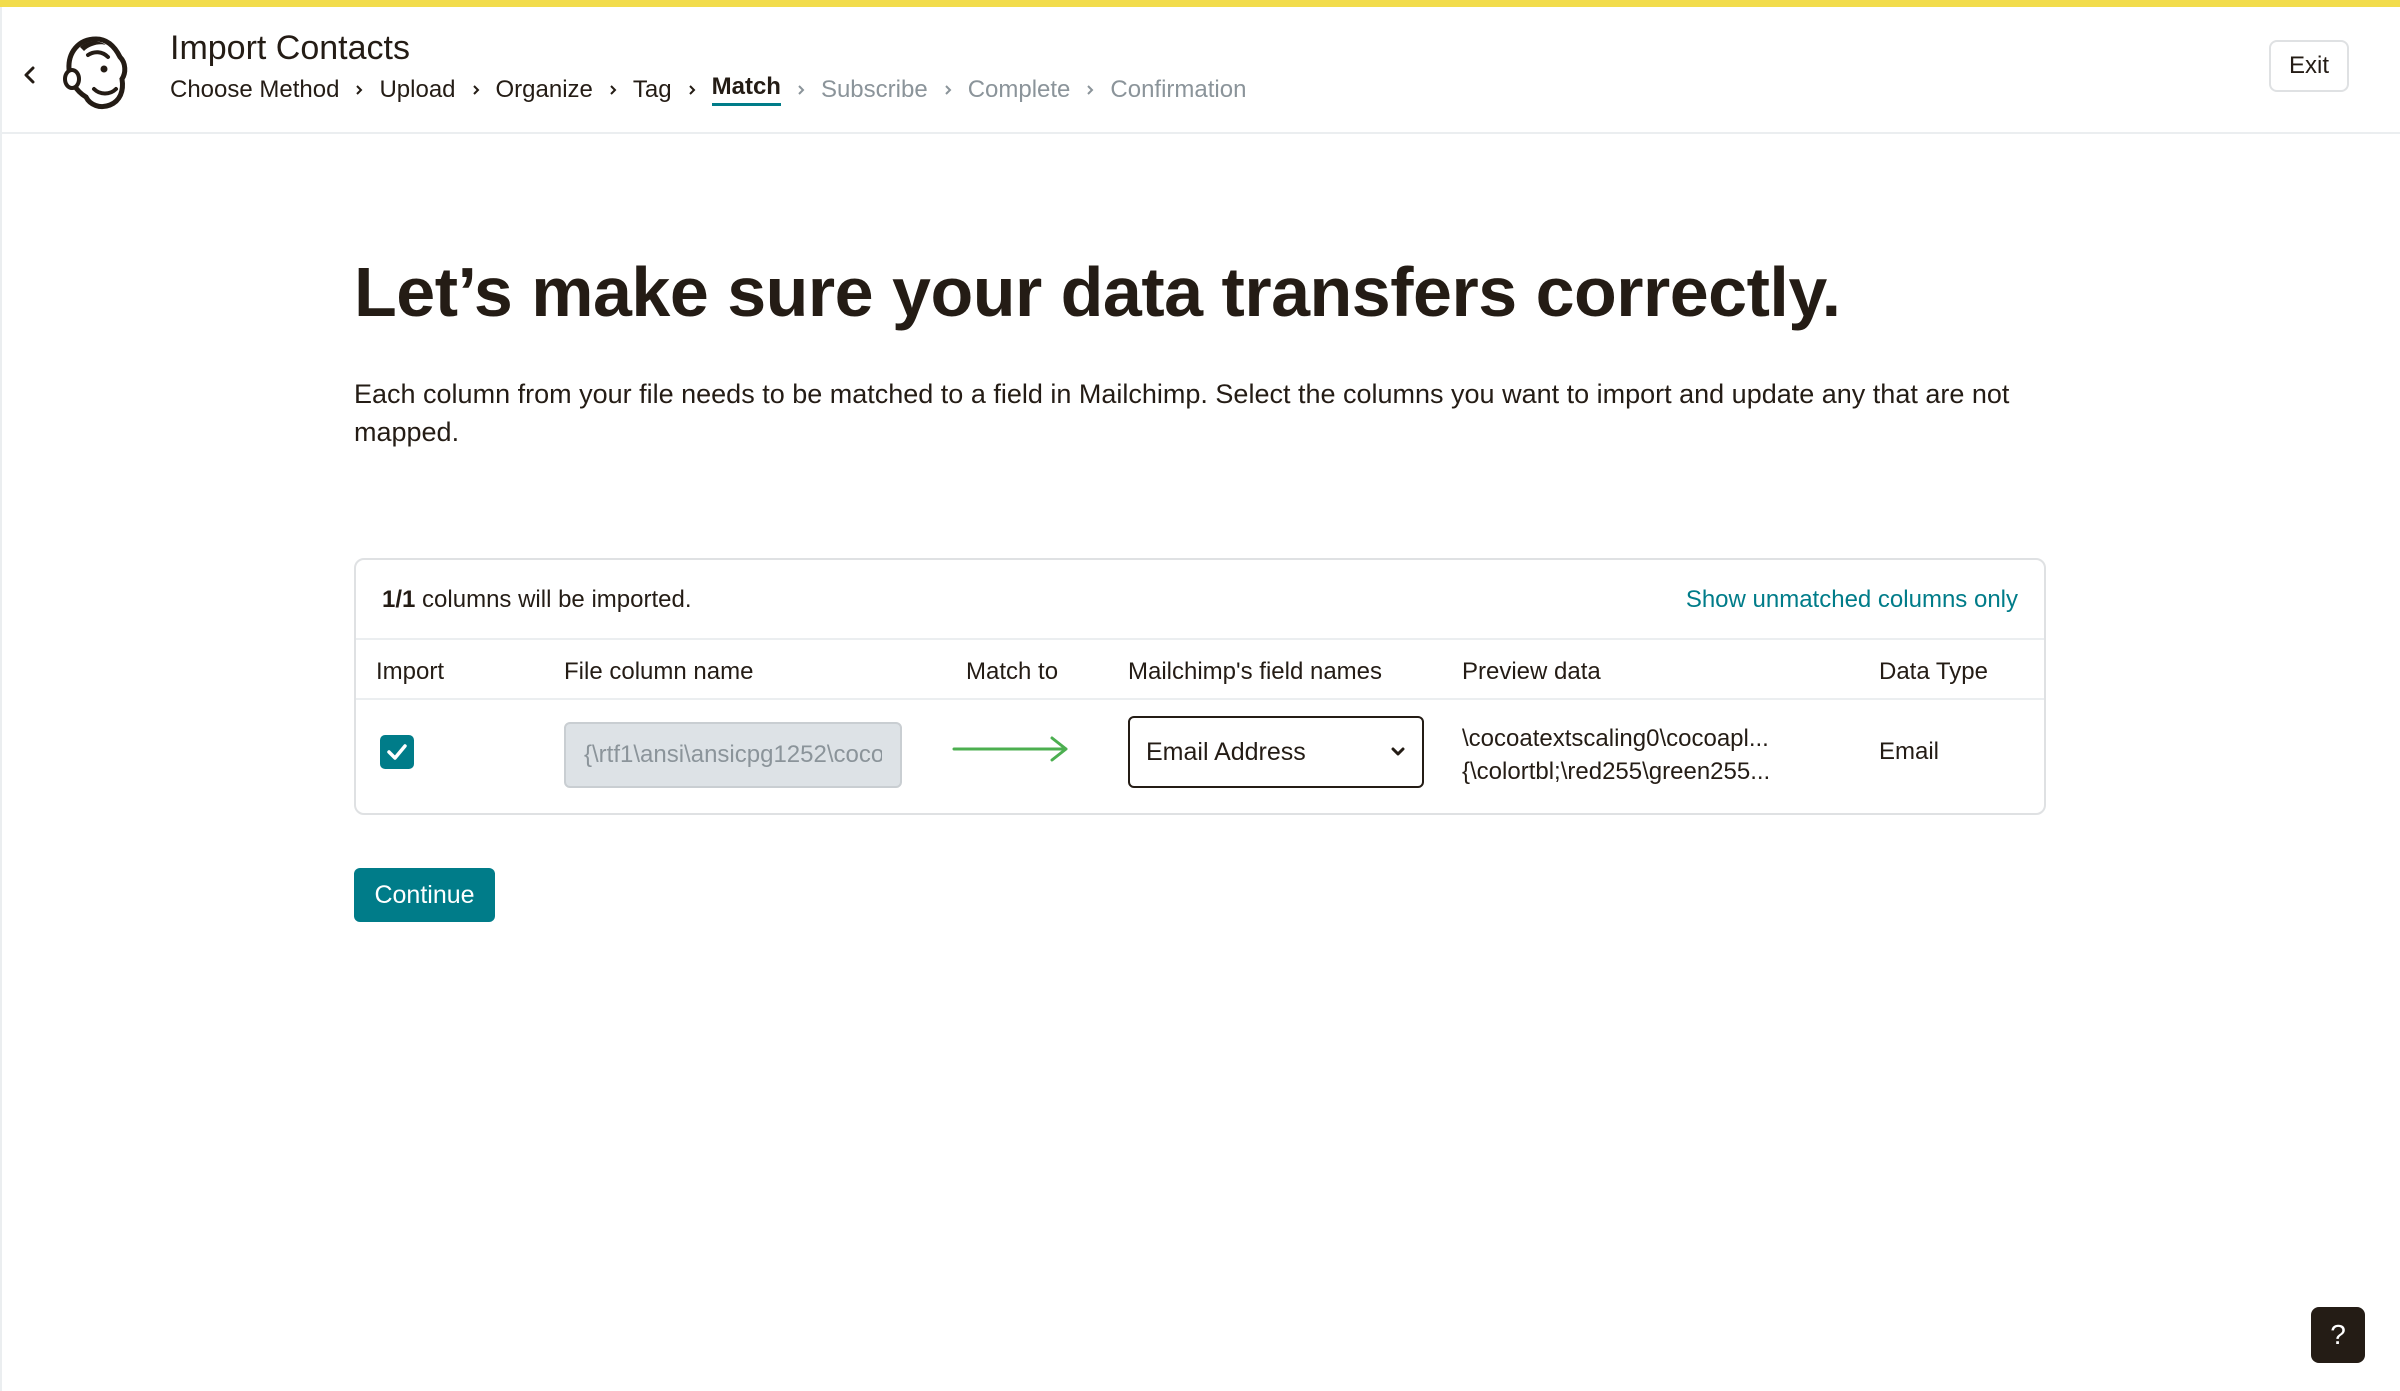 The image size is (2400, 1391). What do you see at coordinates (733, 755) in the screenshot?
I see `file-column-name-input` at bounding box center [733, 755].